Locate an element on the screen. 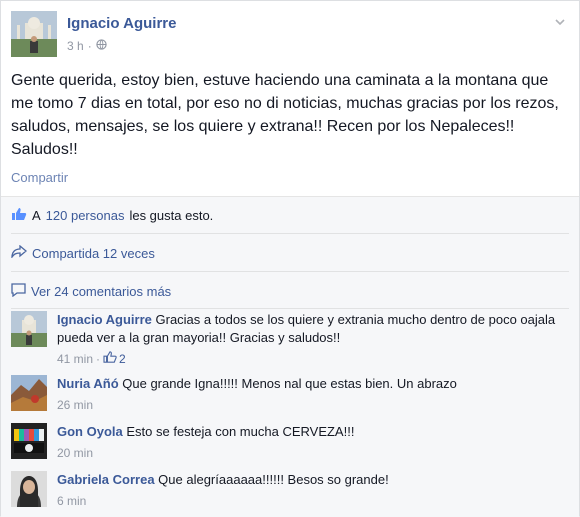 The width and height of the screenshot is (580, 517). comment-text: Esto se festeja con mucha CERVEZA!!! is located at coordinates (240, 431).